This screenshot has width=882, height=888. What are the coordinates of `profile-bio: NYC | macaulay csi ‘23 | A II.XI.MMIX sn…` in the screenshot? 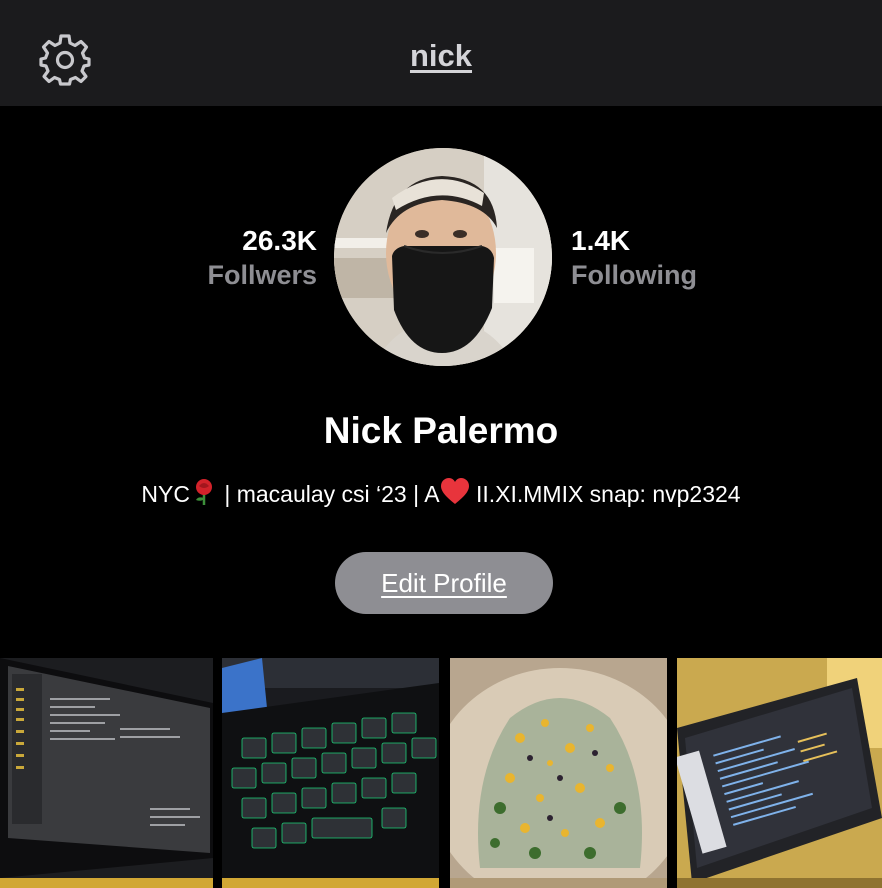 It's located at (441, 495).